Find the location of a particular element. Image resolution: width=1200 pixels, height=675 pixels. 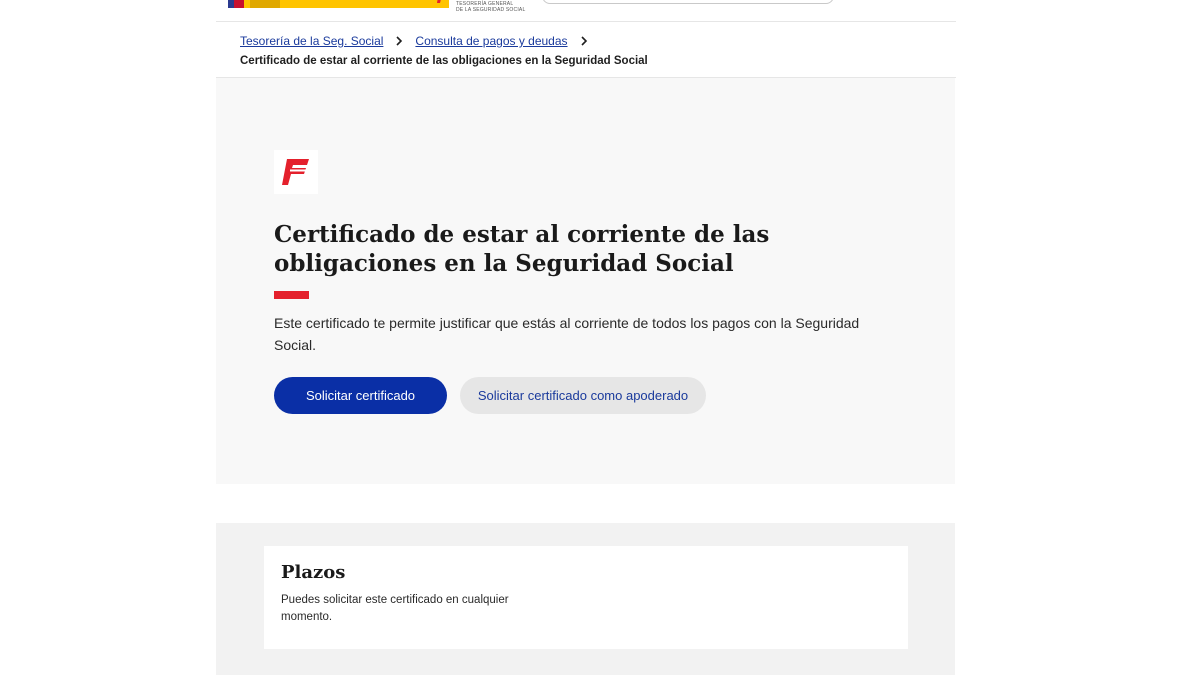

search-input is located at coordinates (688, 2).